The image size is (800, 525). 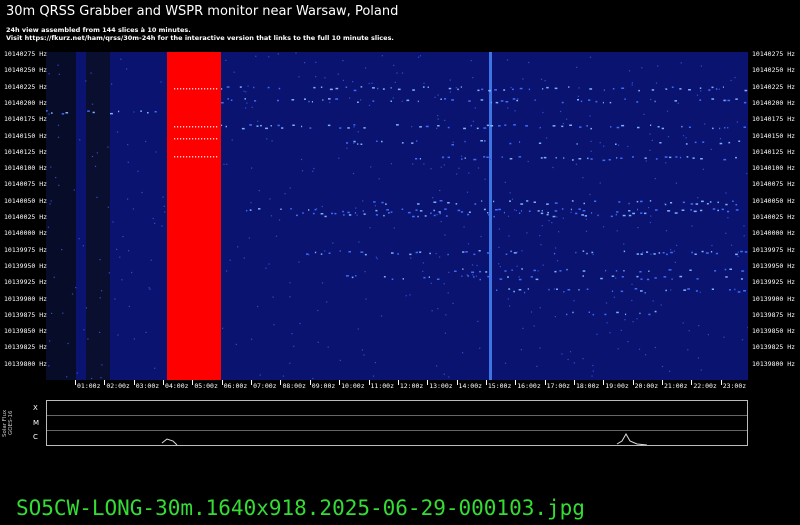 I want to click on freq-label-right: 10140275 Hz, so click(x=774, y=54).